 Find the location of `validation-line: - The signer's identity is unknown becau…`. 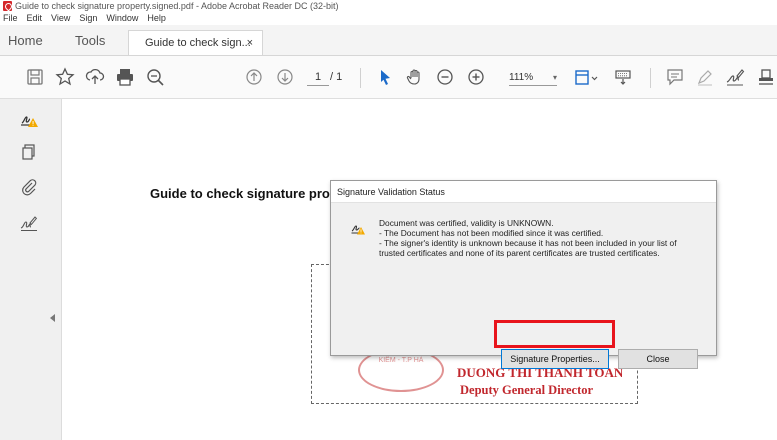

validation-line: - The signer's identity is unknown becau… is located at coordinates (528, 243).